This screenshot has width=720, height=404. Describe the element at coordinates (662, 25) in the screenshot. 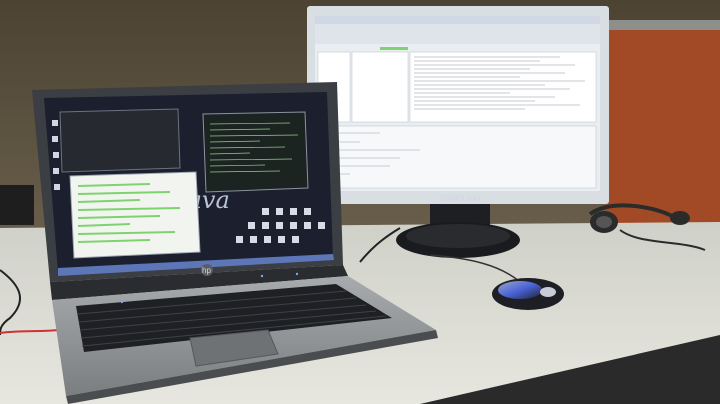

I see `partition-frame` at that location.